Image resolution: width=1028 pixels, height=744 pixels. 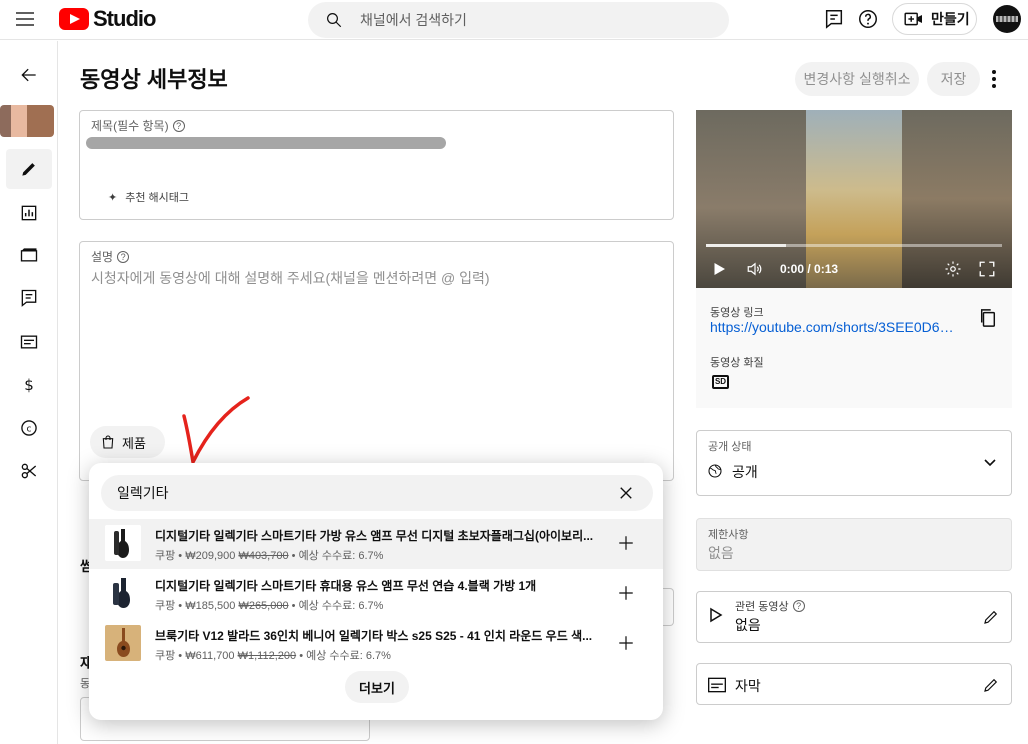 What do you see at coordinates (953, 79) in the screenshot?
I see `save-button: 저장` at bounding box center [953, 79].